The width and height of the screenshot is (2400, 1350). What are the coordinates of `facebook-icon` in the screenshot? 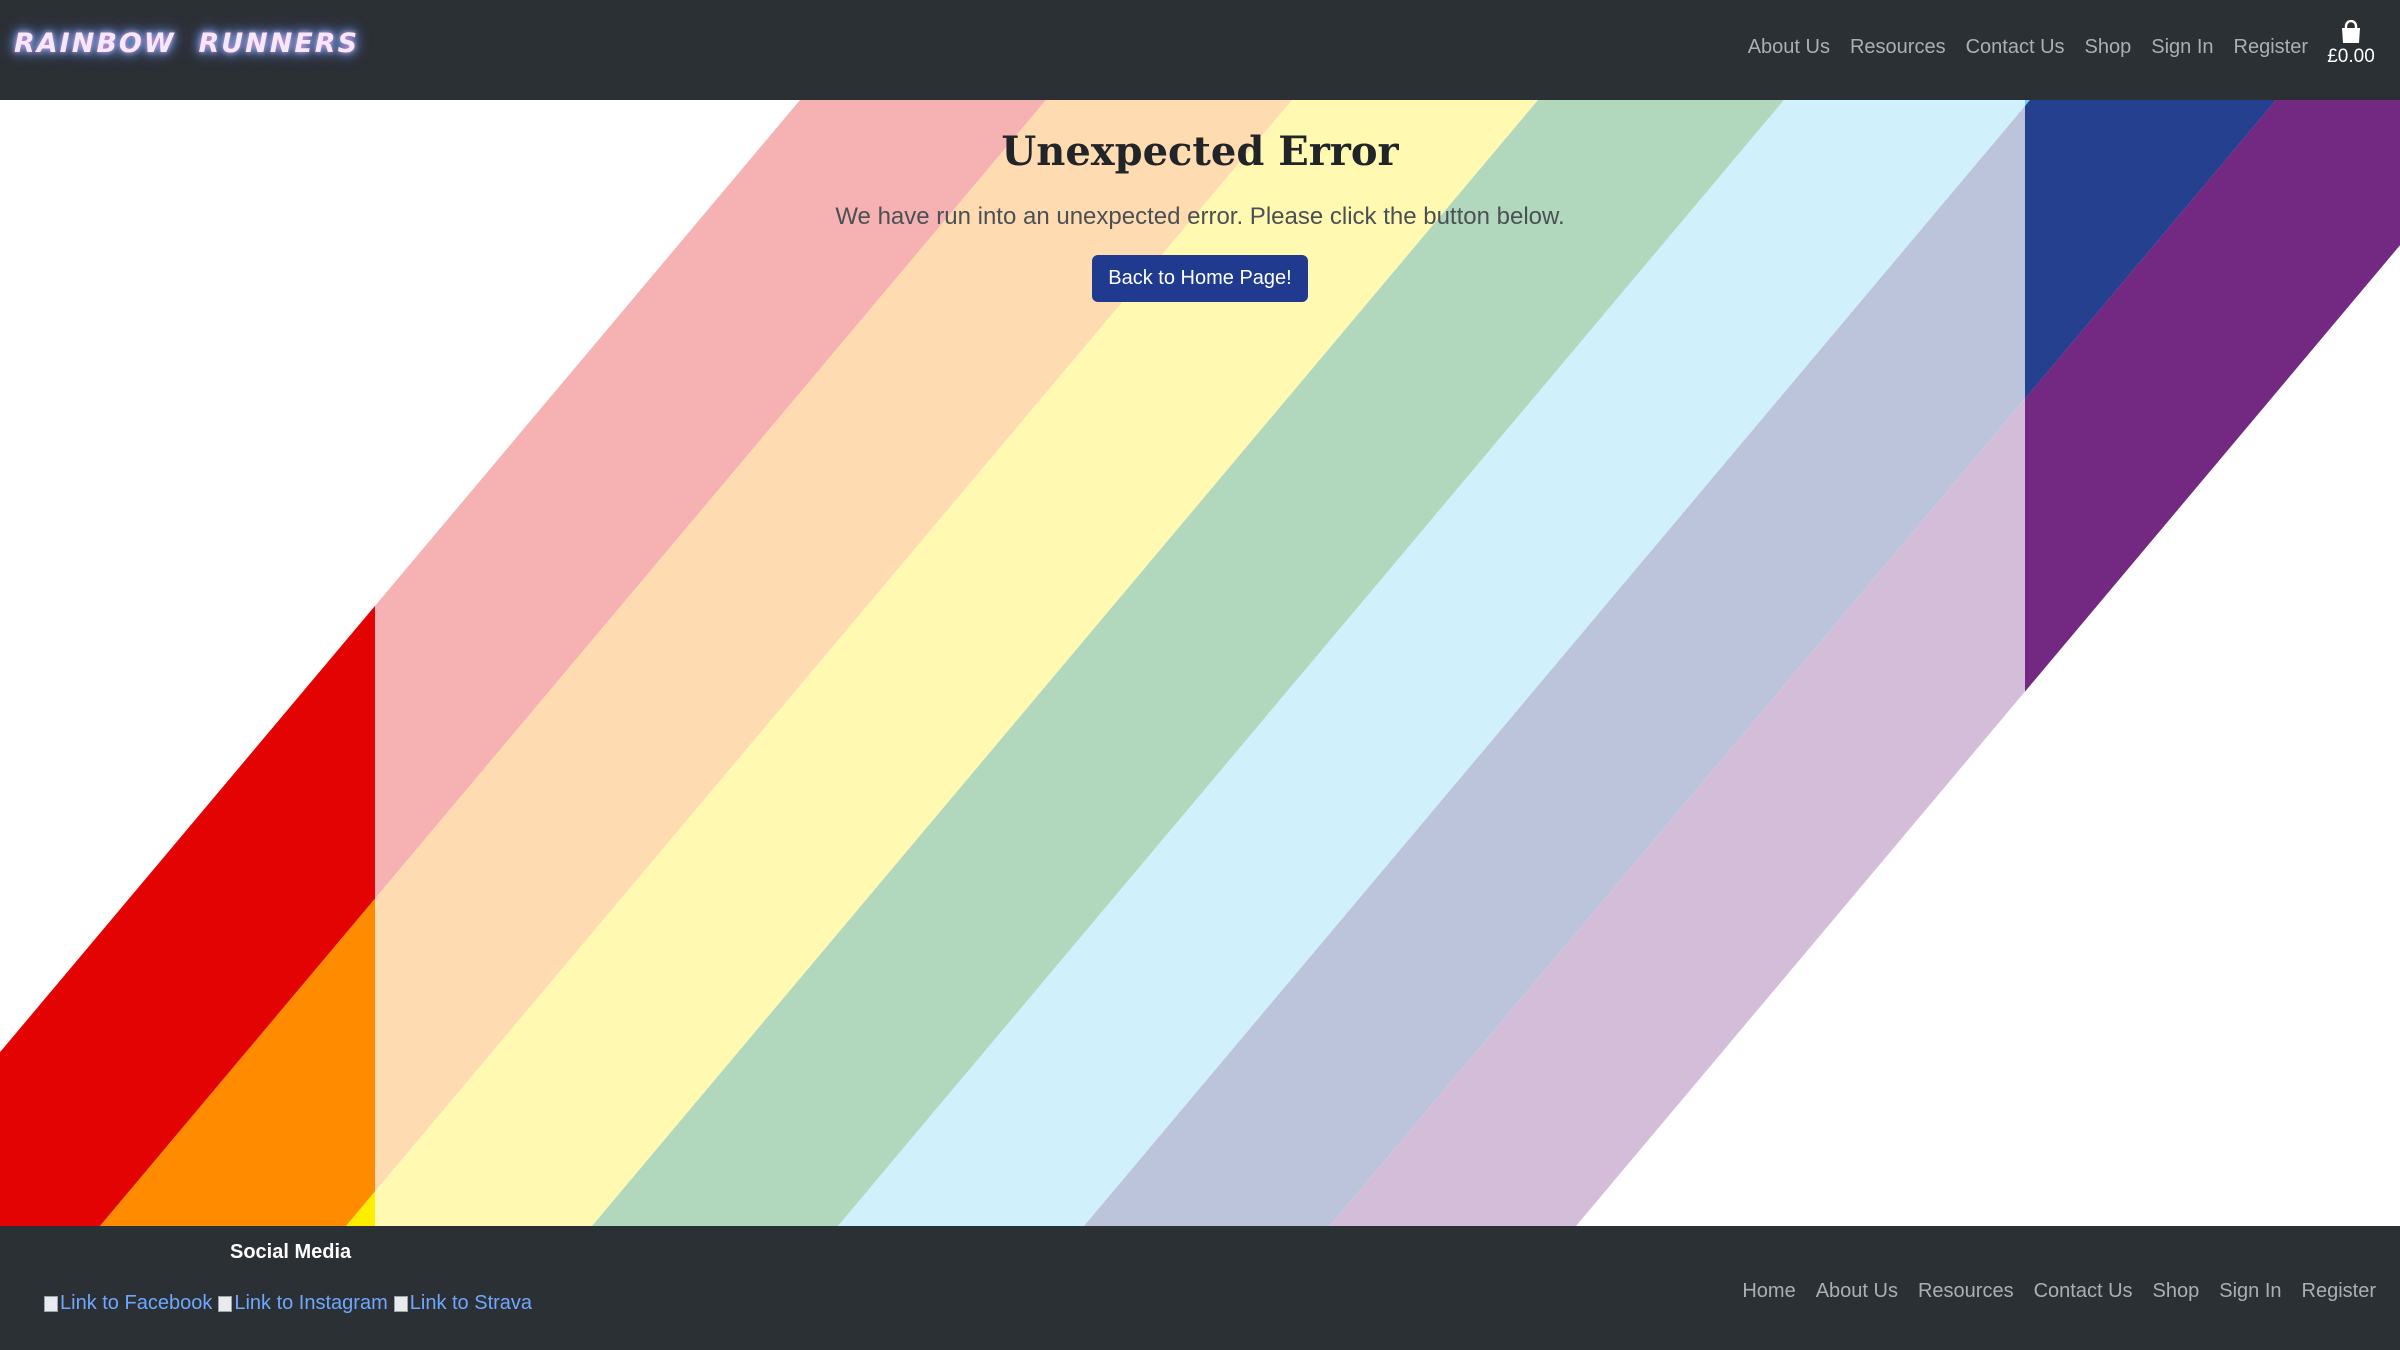 It's located at (51, 1303).